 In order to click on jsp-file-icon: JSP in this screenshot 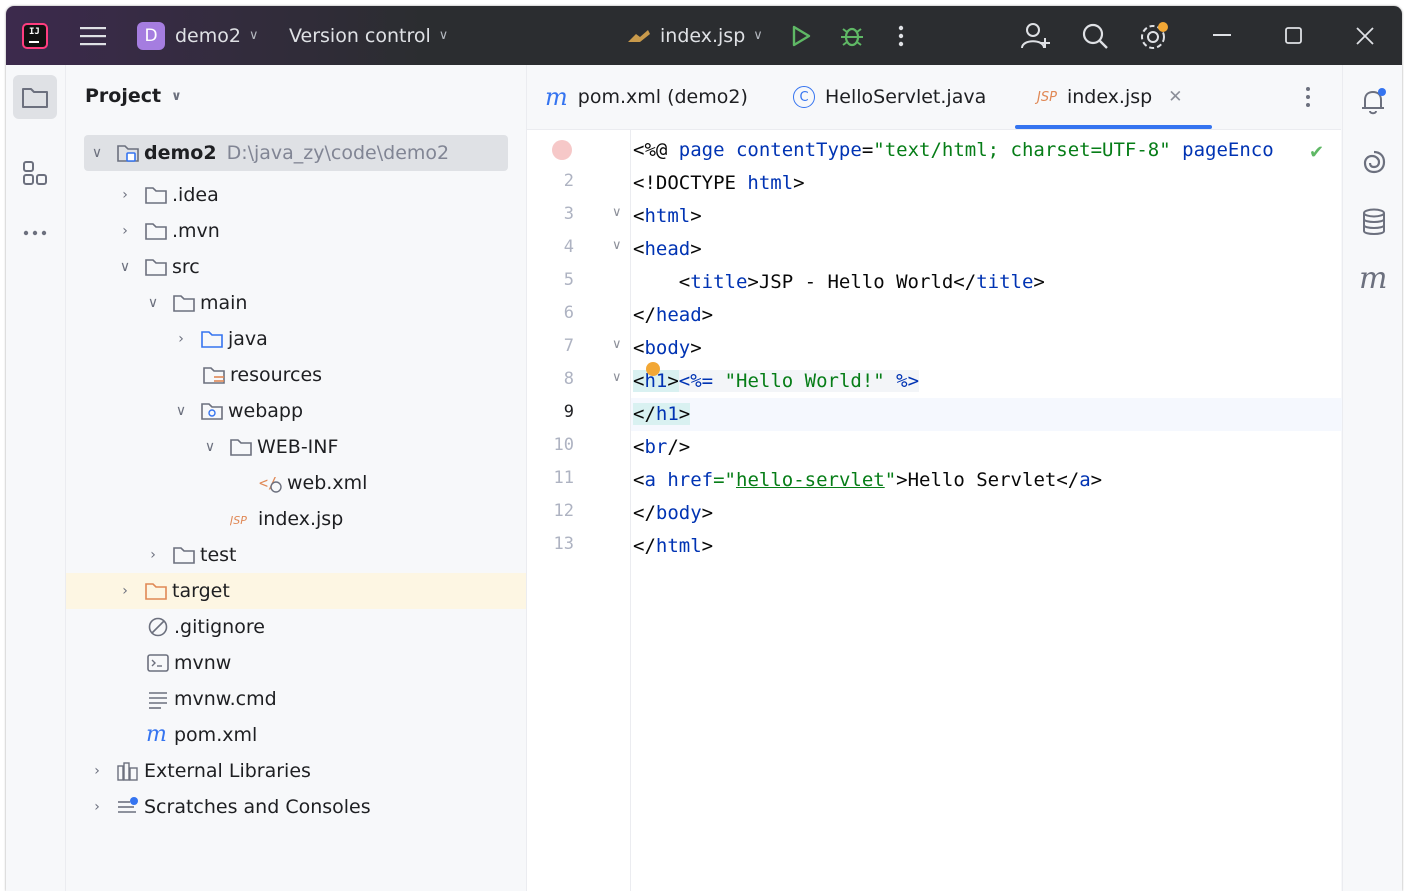, I will do `click(1047, 97)`.